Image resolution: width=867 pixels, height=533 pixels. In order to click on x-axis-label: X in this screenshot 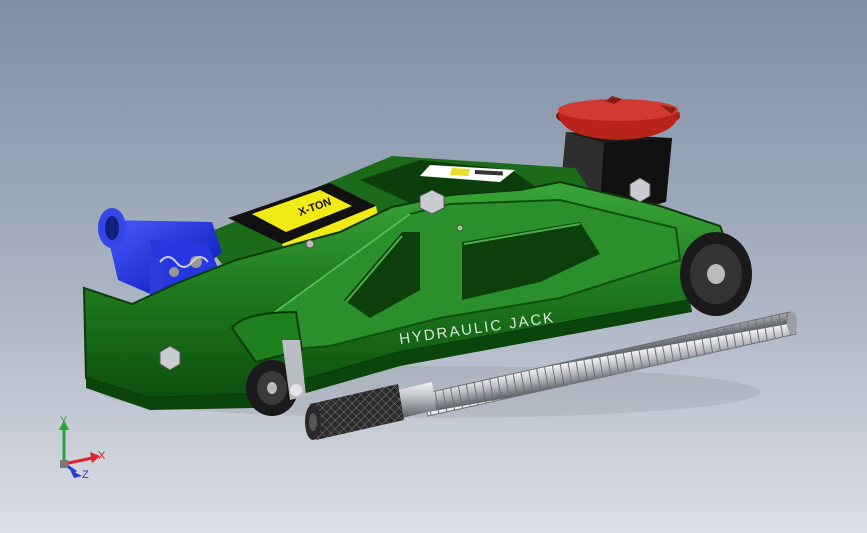, I will do `click(102, 456)`.